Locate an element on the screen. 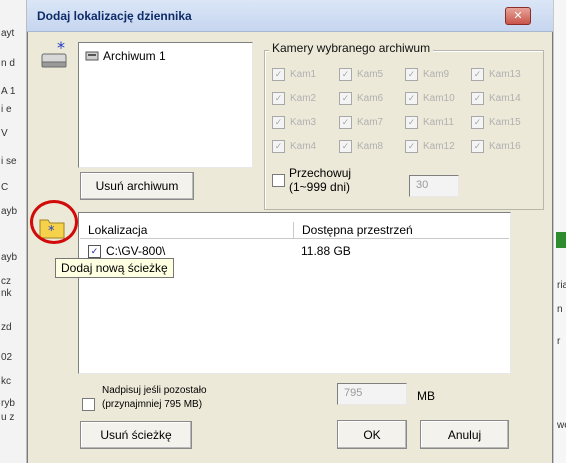  retain-checkbox is located at coordinates (278, 182).